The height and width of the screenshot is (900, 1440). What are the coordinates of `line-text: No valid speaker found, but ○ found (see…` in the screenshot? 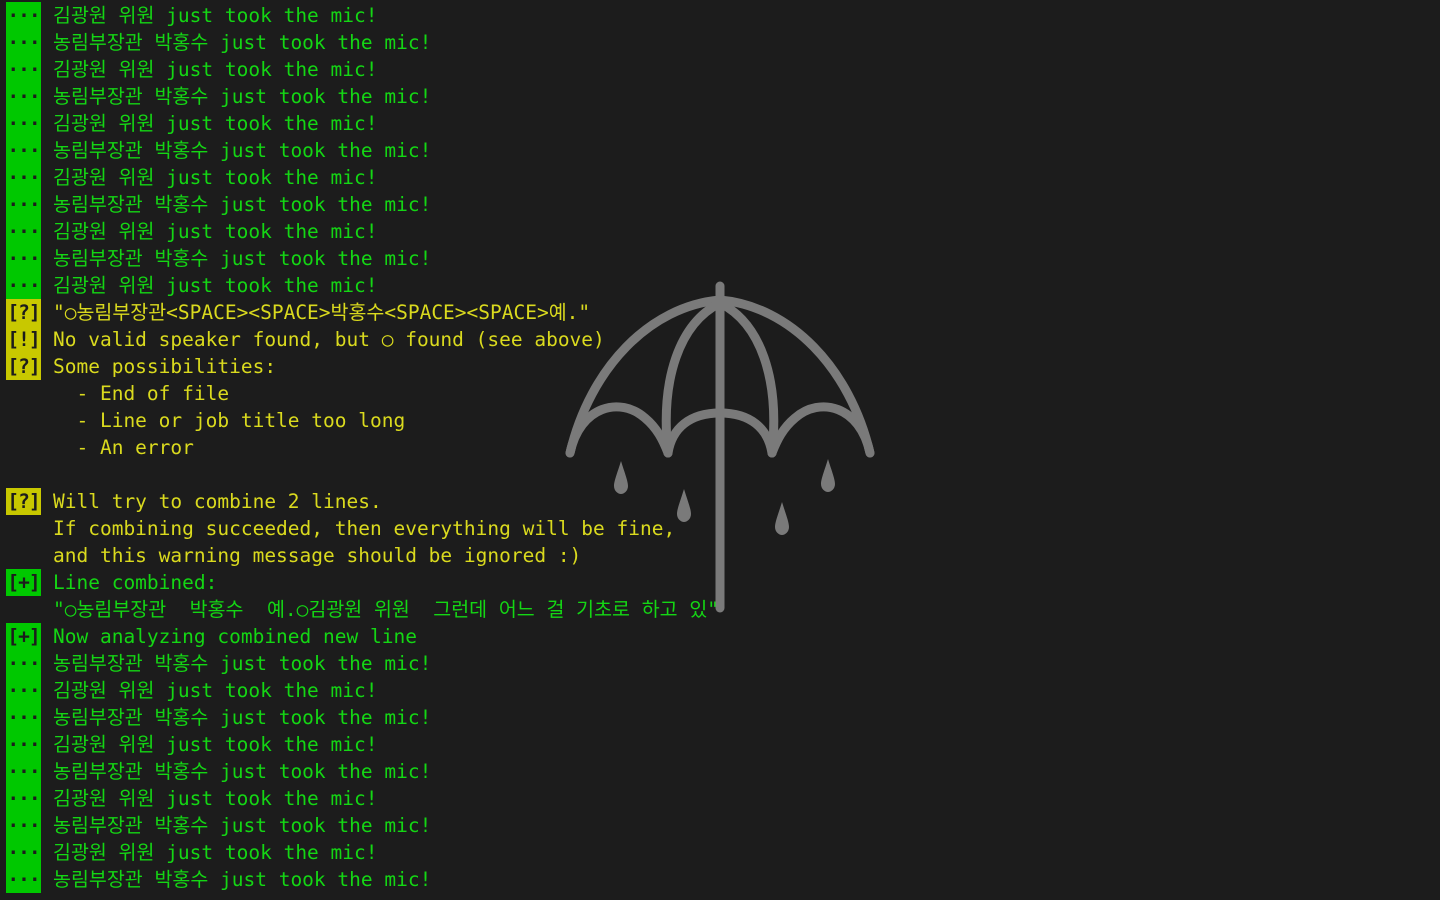 It's located at (329, 339).